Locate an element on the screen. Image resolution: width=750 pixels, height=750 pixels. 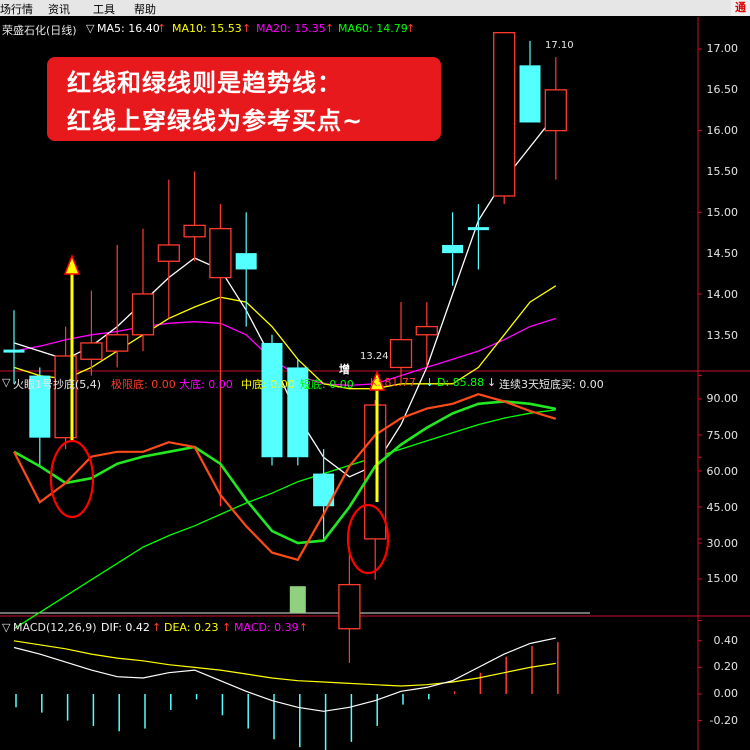
price-tick-label: 14.00 is located at coordinates (722, 294).